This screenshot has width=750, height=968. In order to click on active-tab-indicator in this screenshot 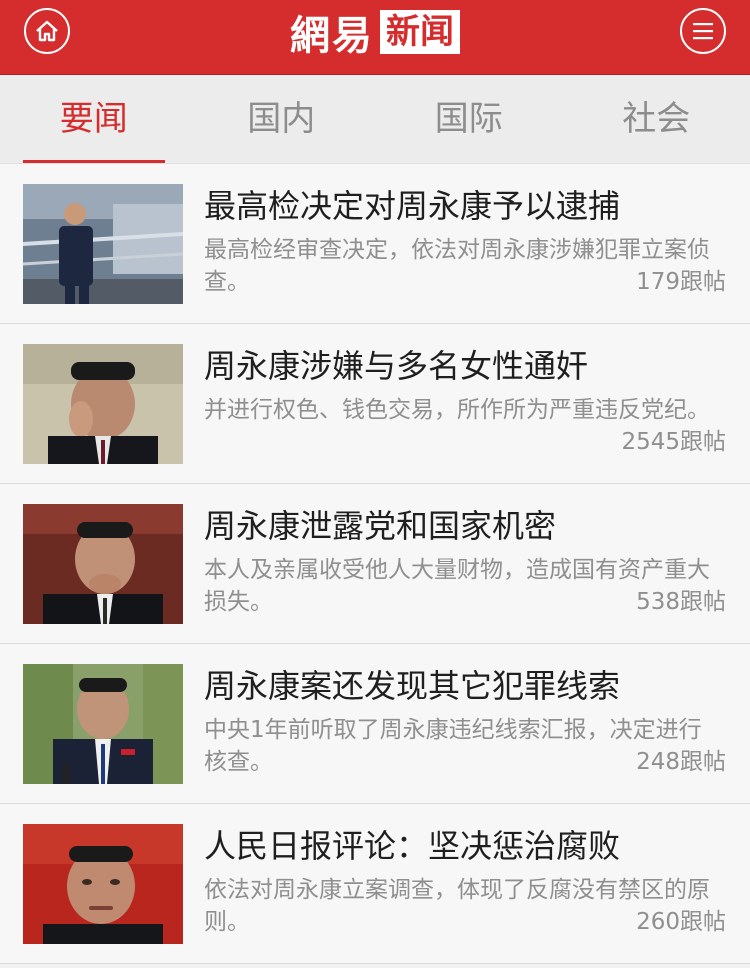, I will do `click(94, 161)`.